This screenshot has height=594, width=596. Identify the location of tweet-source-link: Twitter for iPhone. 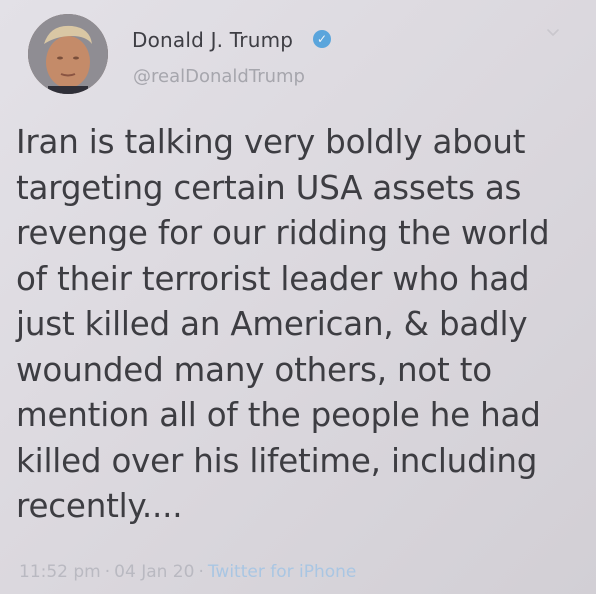
(282, 572).